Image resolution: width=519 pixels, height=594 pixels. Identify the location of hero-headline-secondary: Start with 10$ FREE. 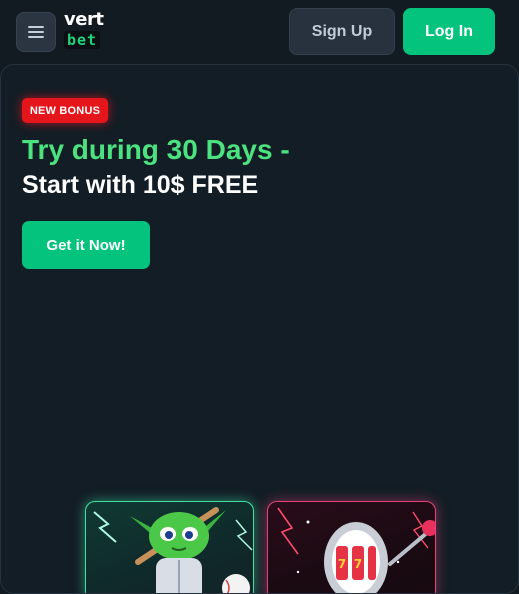
(140, 185).